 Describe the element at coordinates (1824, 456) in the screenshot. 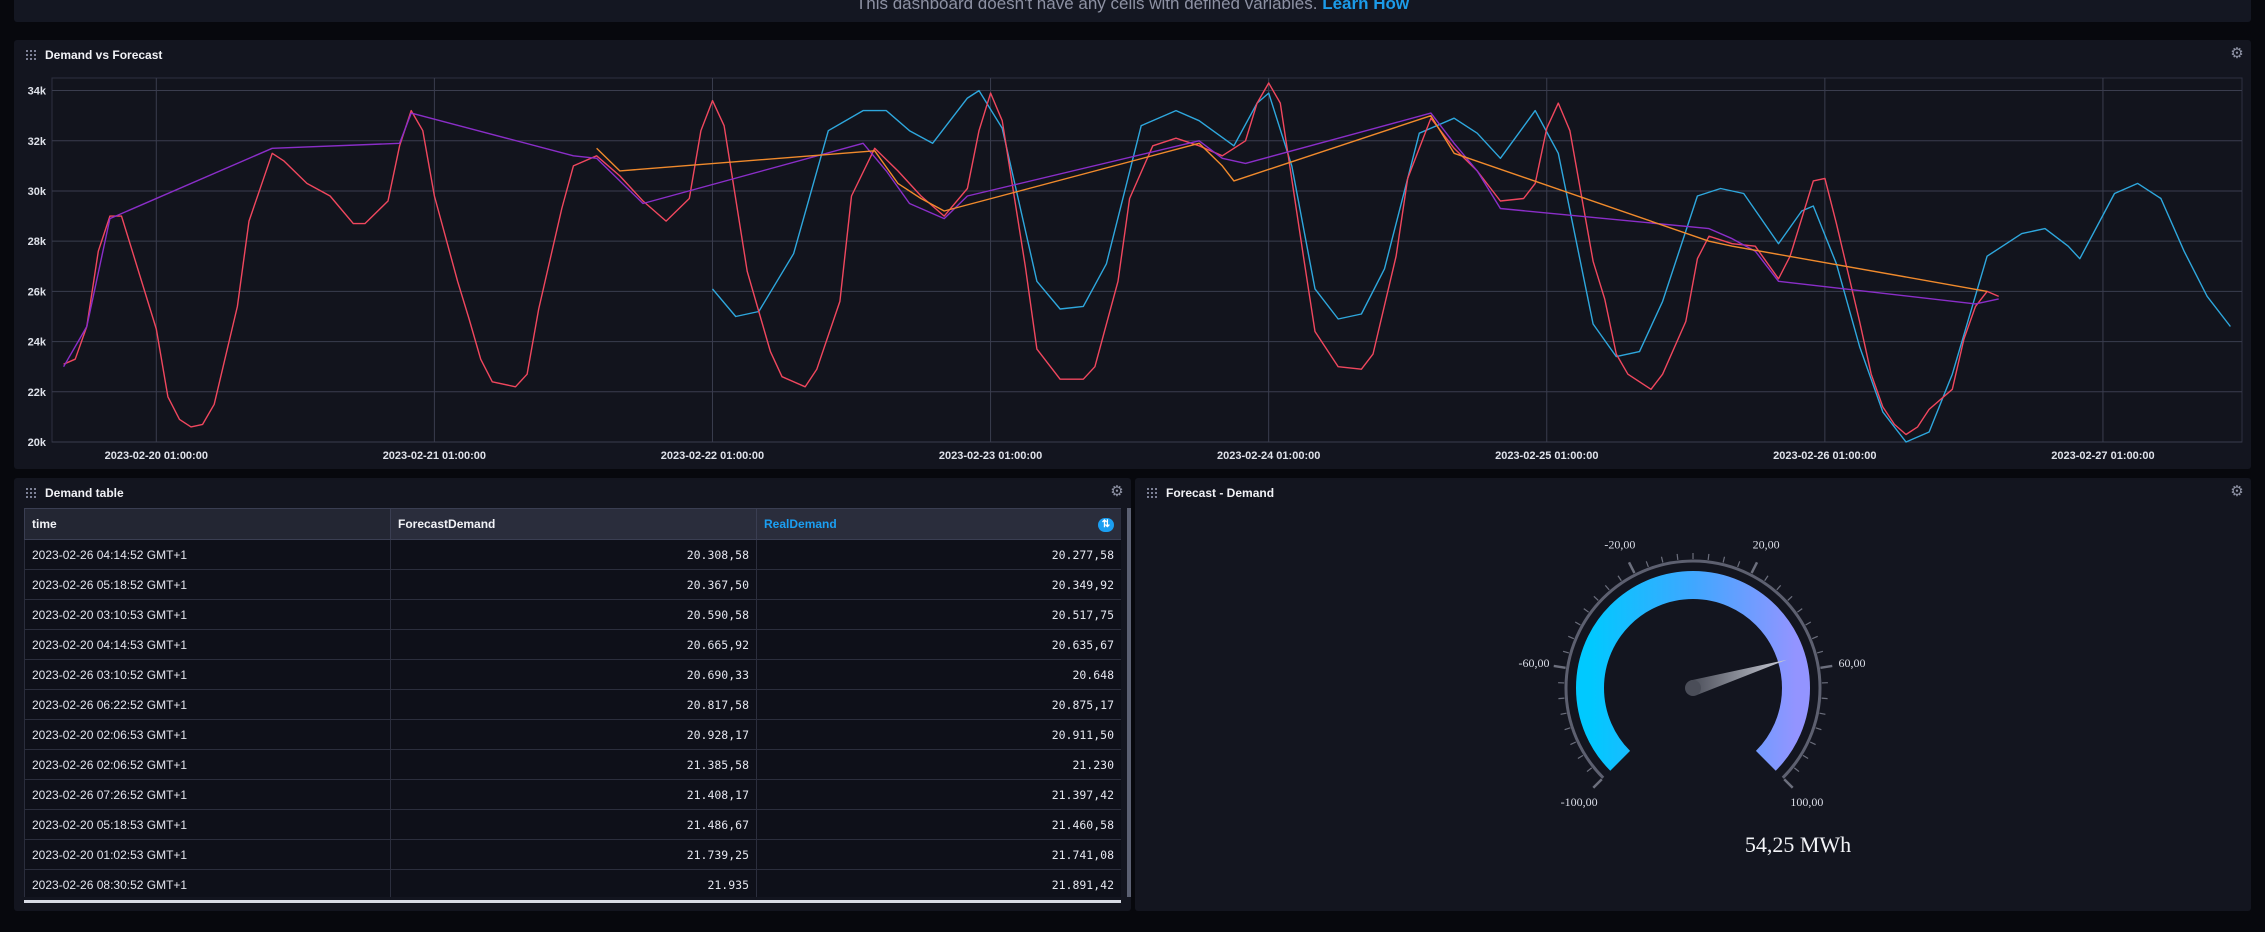

I see `x-tick-label: 2023-02-26 01:00:00` at that location.